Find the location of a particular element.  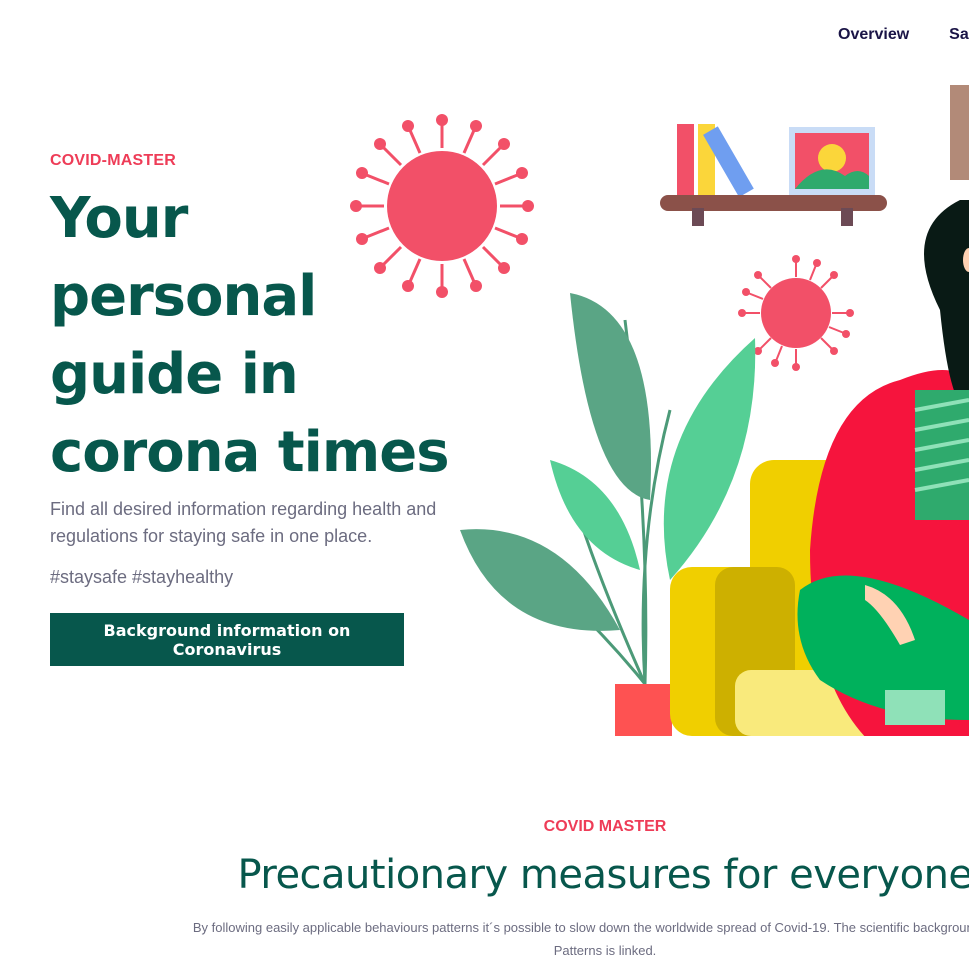

section-body-line: Patterns is linked. is located at coordinates (605, 950).